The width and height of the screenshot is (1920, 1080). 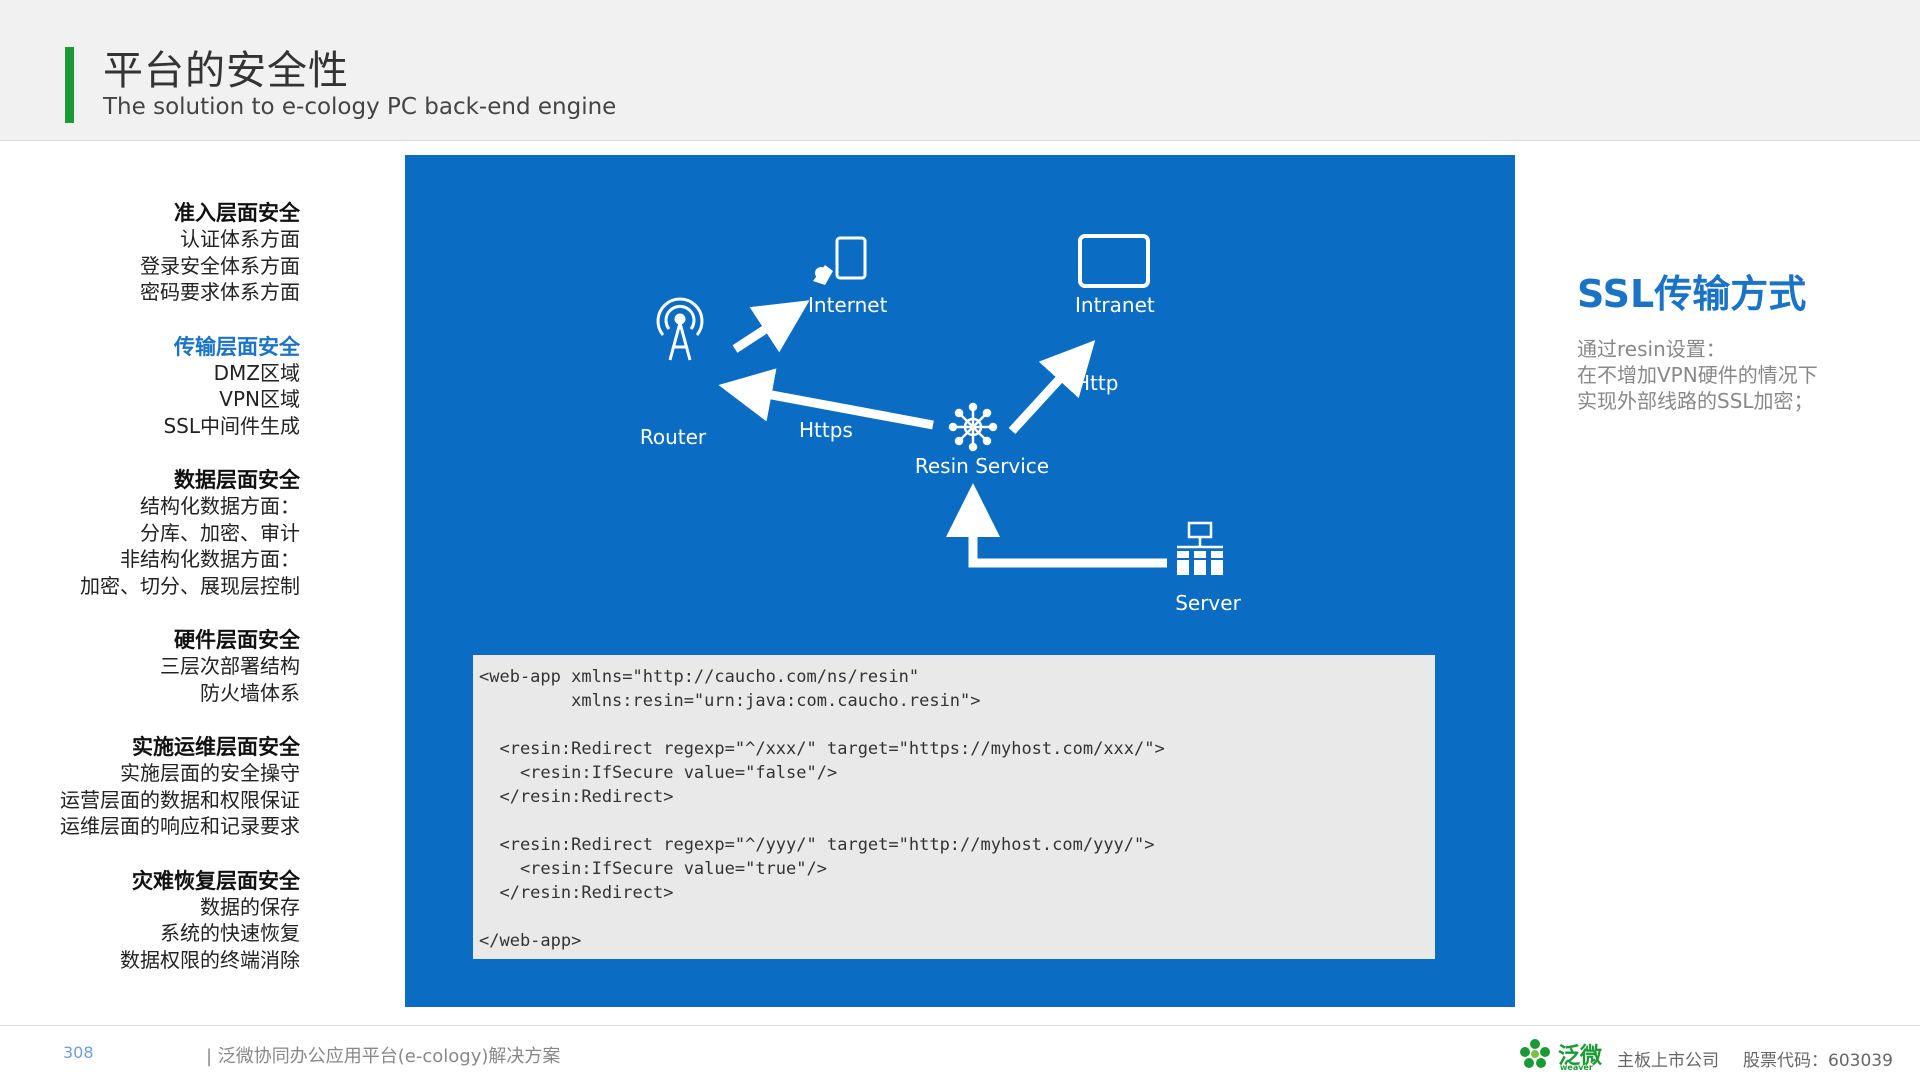 I want to click on nav-group-item: 登录安全体系方面, so click(x=220, y=265).